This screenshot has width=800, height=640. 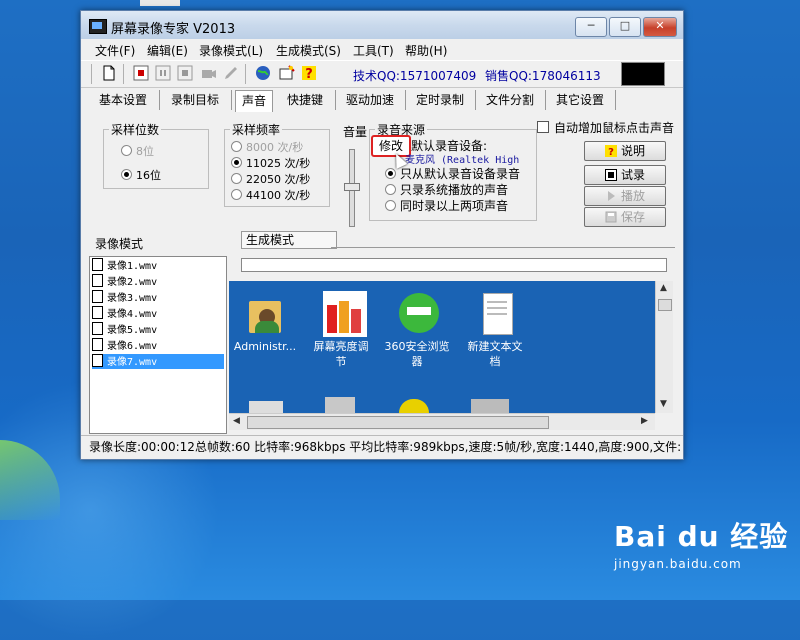 What do you see at coordinates (417, 361) in the screenshot?
I see `icon-label: 器` at bounding box center [417, 361].